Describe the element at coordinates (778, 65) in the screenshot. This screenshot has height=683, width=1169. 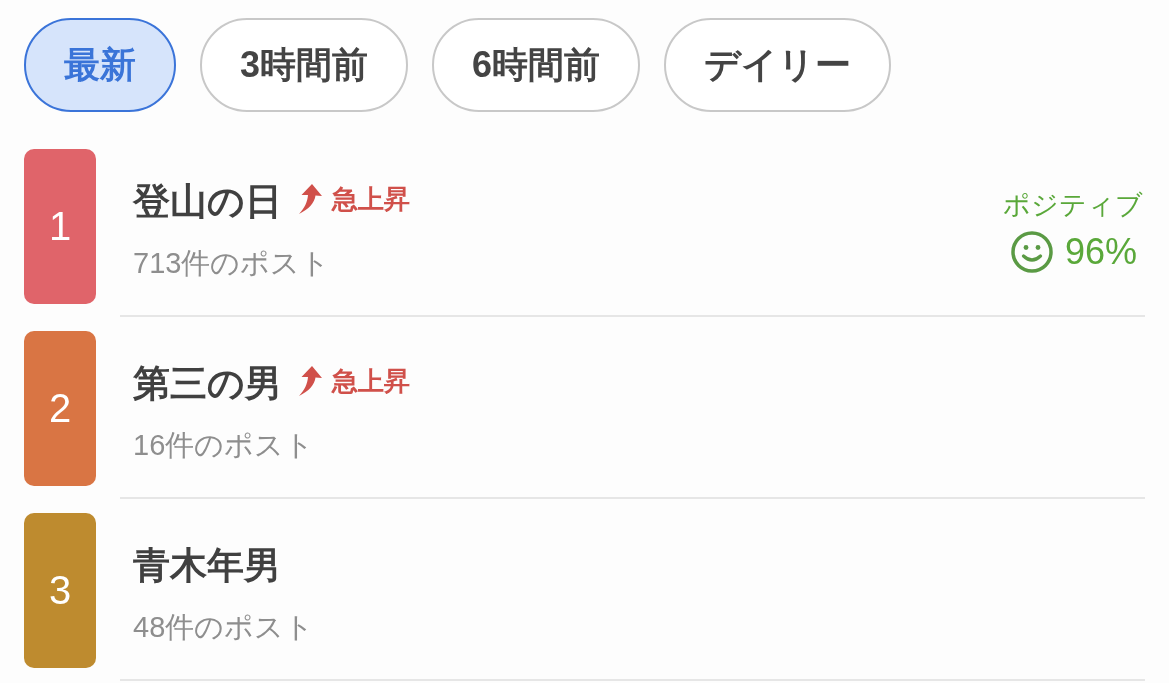
I see `filter-tab: デイリー` at that location.